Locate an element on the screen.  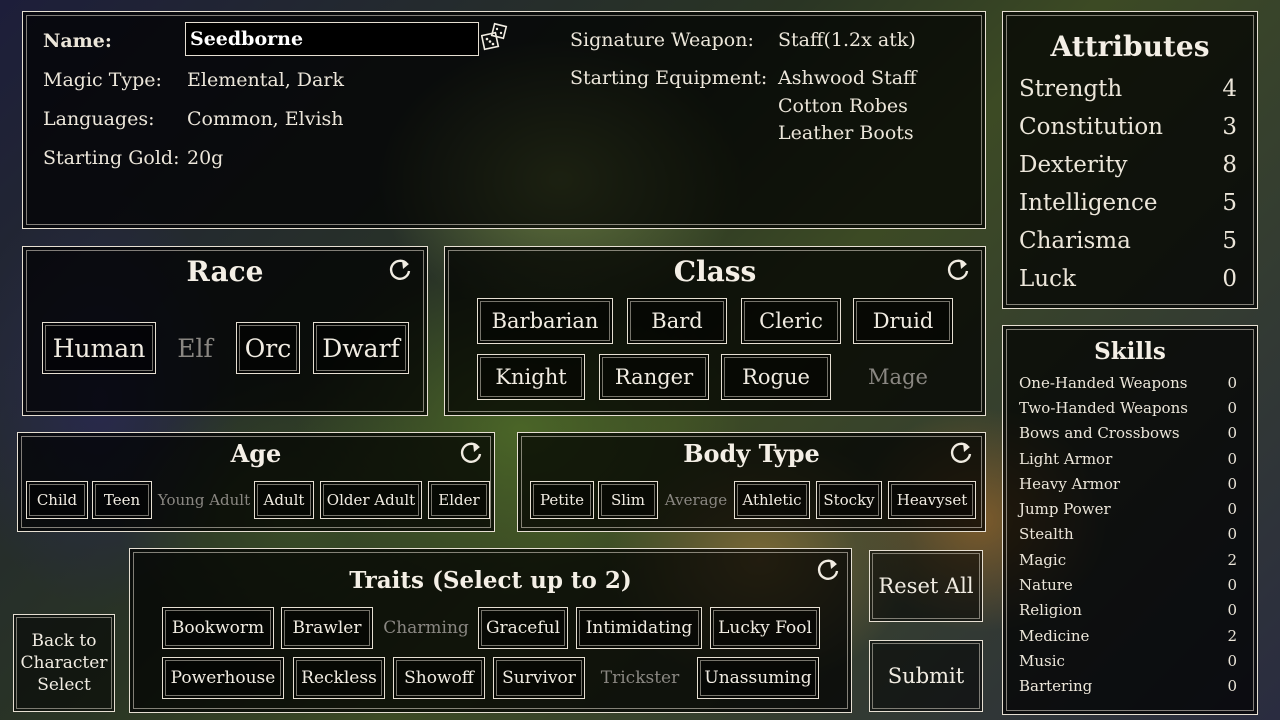
trait-option-bookworm: Bookworm is located at coordinates (218, 628).